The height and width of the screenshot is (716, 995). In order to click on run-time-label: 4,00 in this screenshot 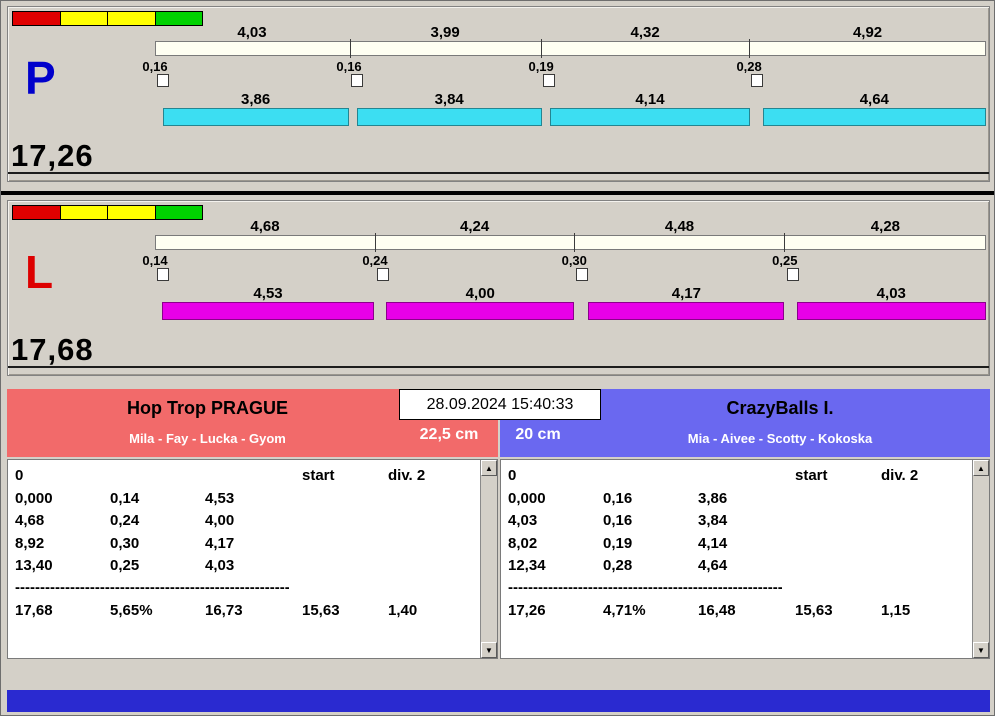, I will do `click(480, 293)`.